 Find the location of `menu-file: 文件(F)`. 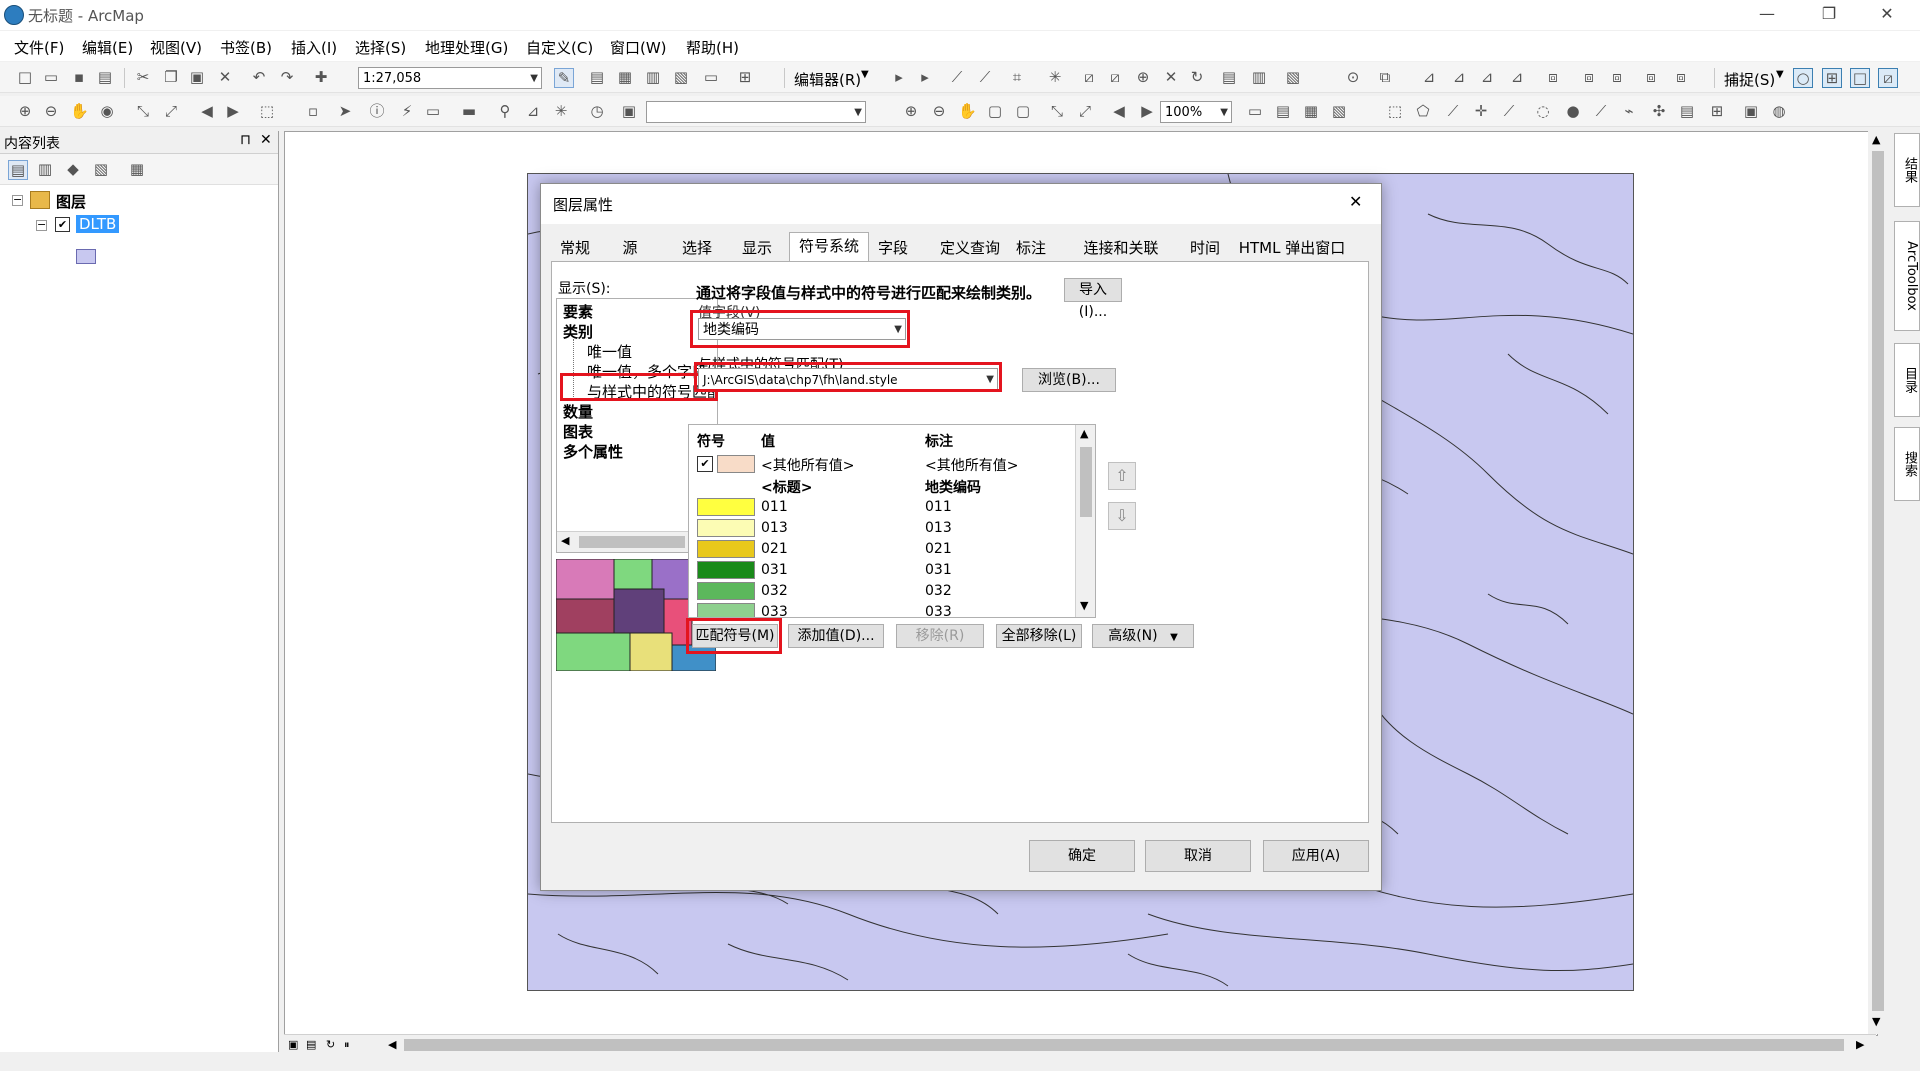

menu-file: 文件(F) is located at coordinates (39, 47).